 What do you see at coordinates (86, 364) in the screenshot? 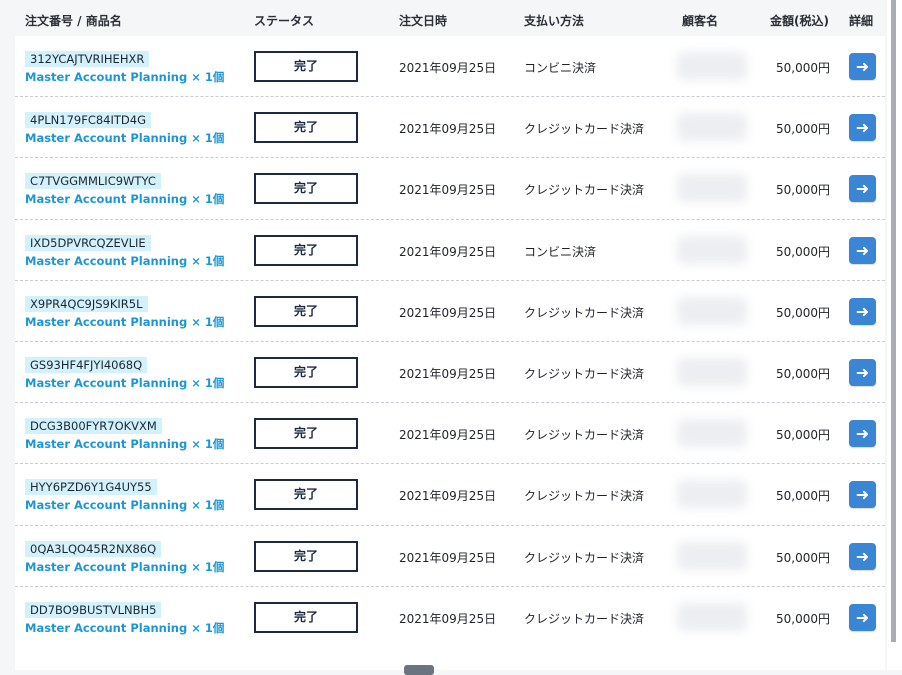
I see `order-id: GS93HF4FJYI4068Q` at bounding box center [86, 364].